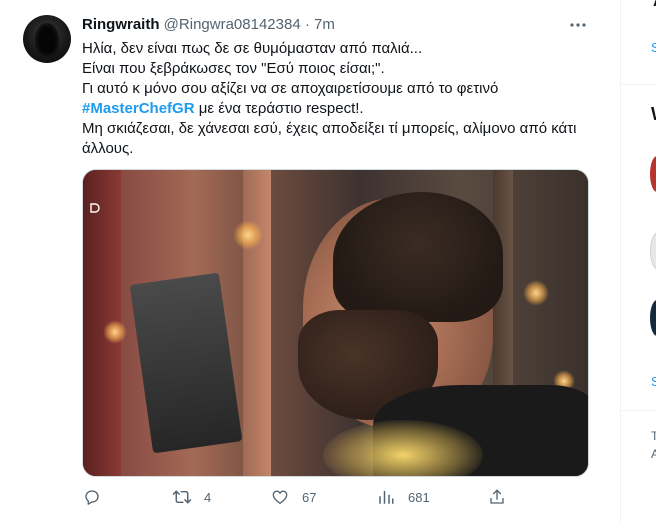  I want to click on timestamp: 7m, so click(324, 24).